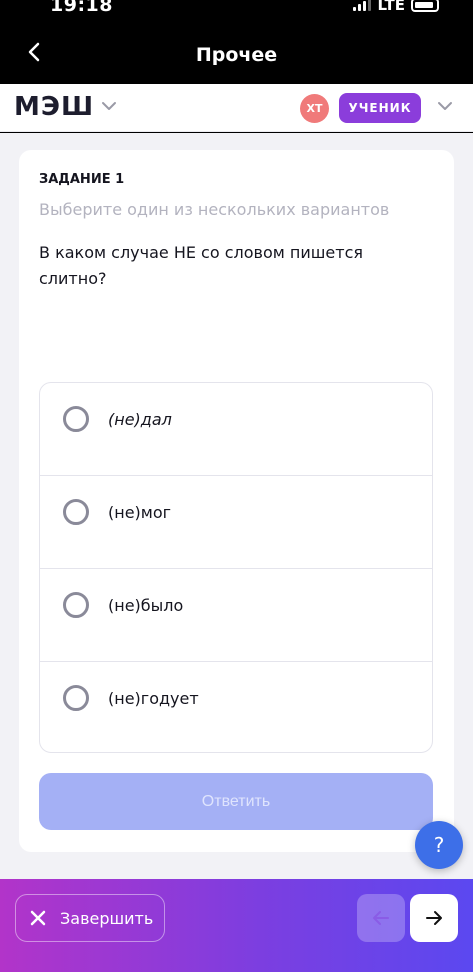 This screenshot has height=972, width=473. Describe the element at coordinates (82, 179) in the screenshot. I see `task-label: ЗАДАНИЕ 1` at that location.